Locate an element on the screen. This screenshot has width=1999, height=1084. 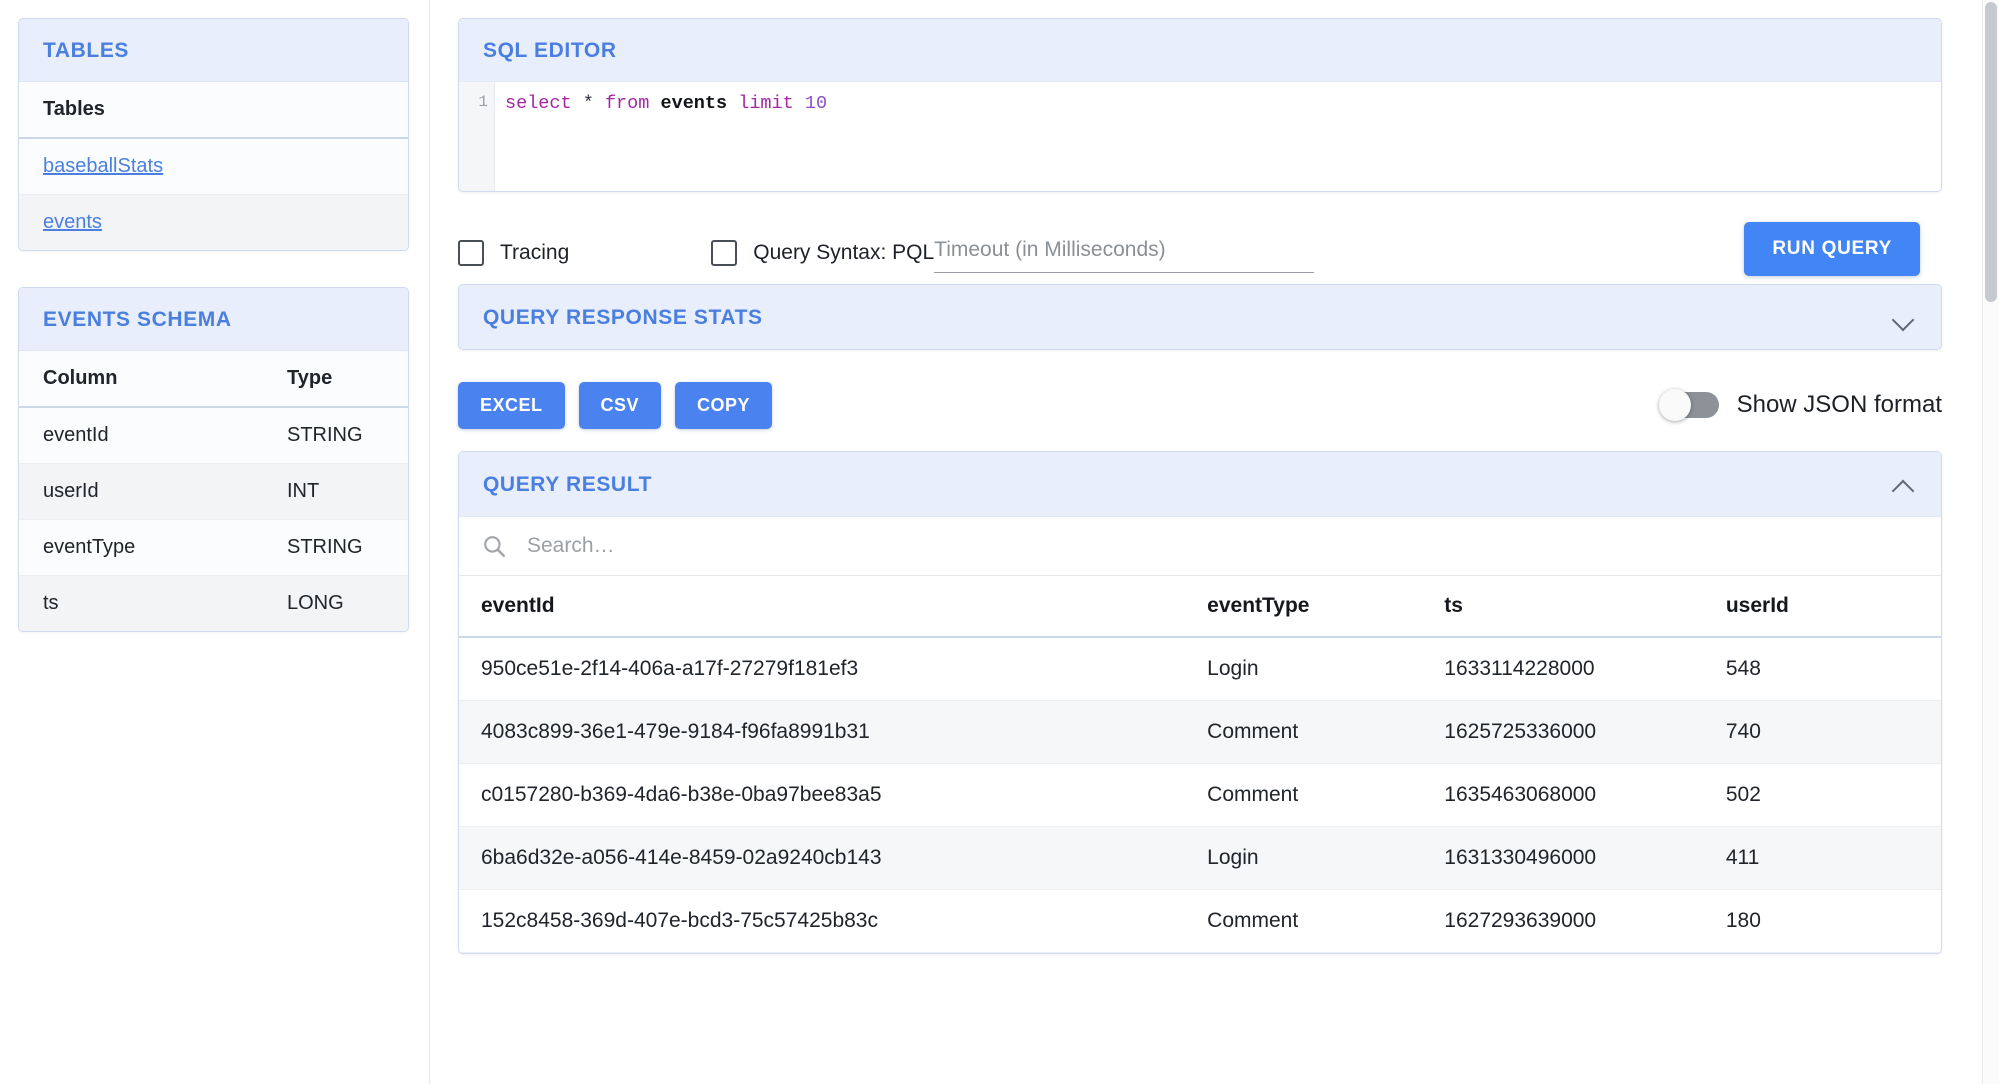
search-icon is located at coordinates (494, 546).